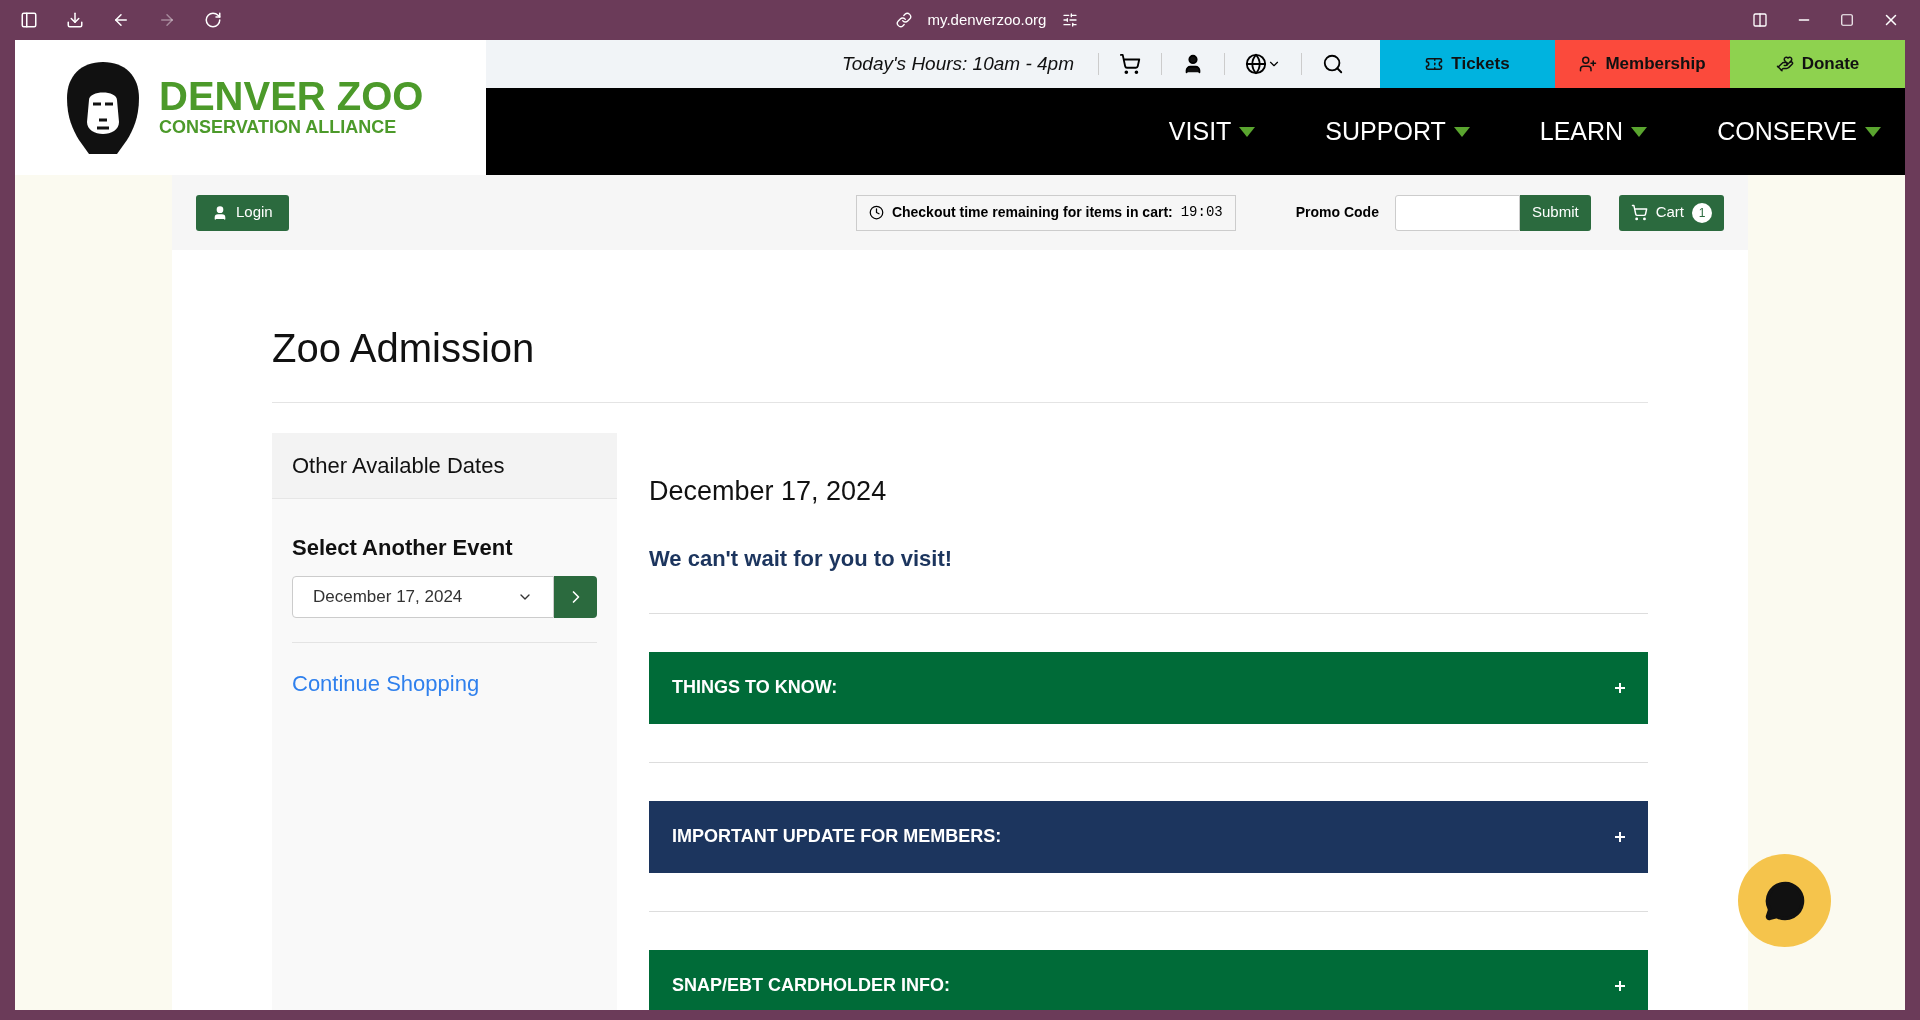 The width and height of the screenshot is (1920, 1020). Describe the element at coordinates (121, 20) in the screenshot. I see `back-icon` at that location.